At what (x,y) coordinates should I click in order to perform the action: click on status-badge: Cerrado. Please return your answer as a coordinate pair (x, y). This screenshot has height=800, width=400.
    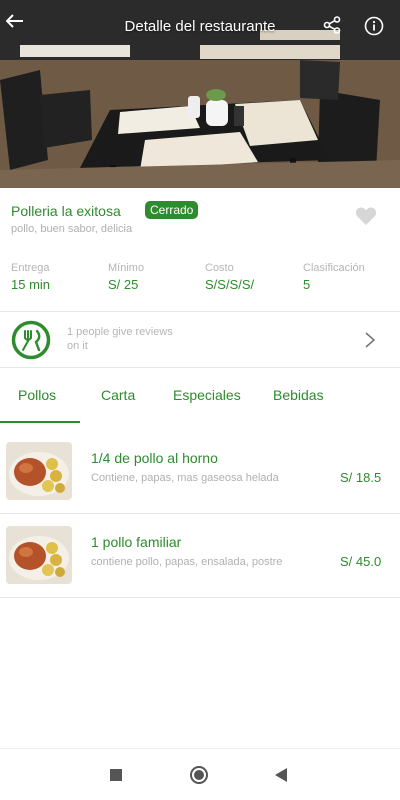
    Looking at the image, I should click on (172, 210).